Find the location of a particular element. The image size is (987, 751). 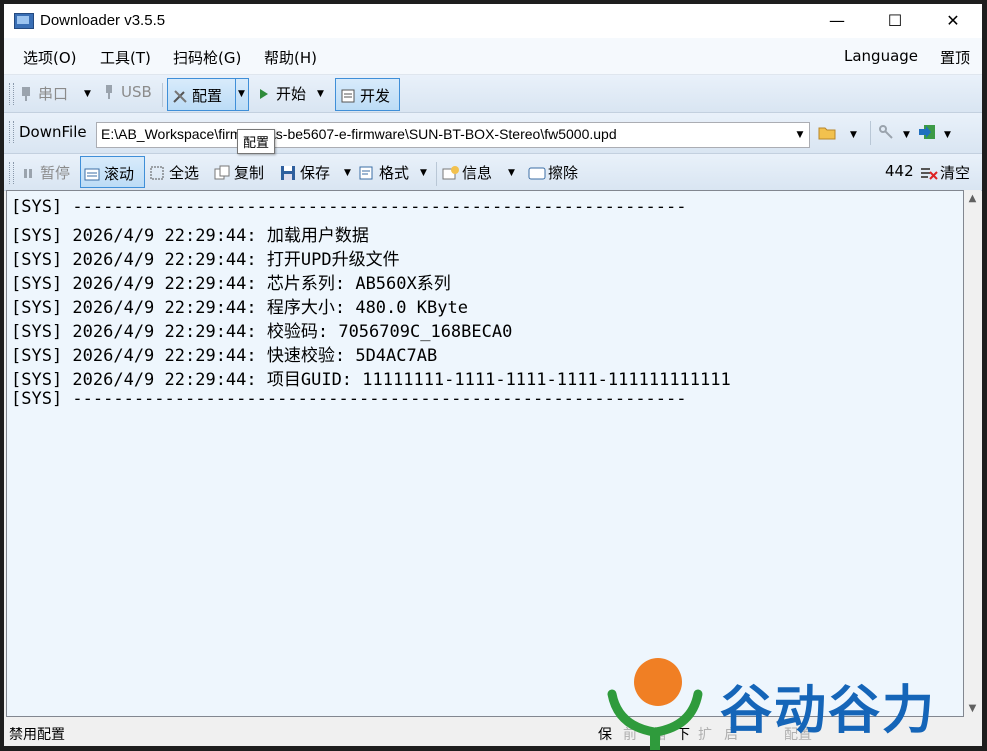

menu-options: 选项(O) is located at coordinates (50, 57).